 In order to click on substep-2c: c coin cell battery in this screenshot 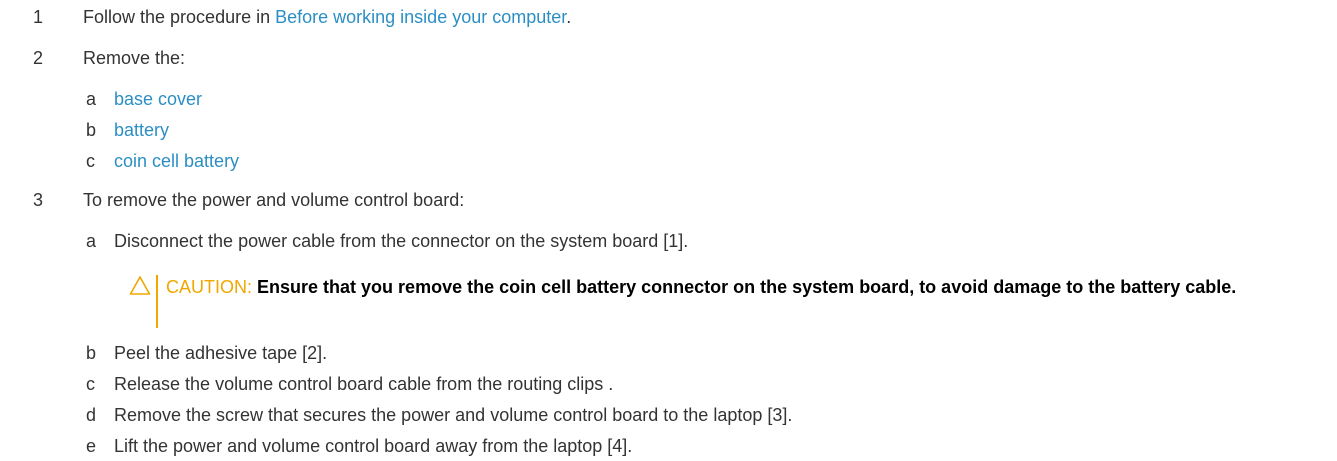, I will do `click(162, 161)`.